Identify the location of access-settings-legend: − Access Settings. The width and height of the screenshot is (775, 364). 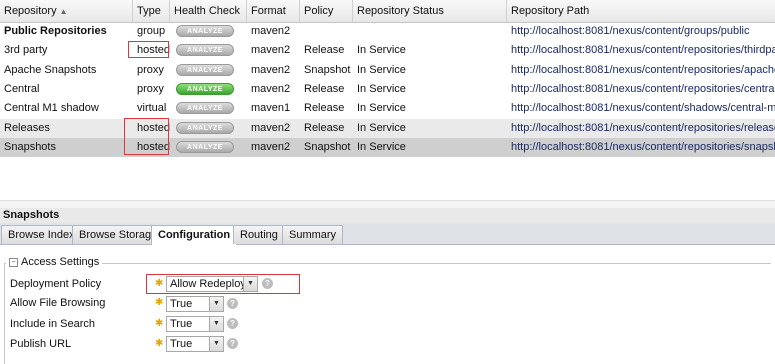
(54, 262).